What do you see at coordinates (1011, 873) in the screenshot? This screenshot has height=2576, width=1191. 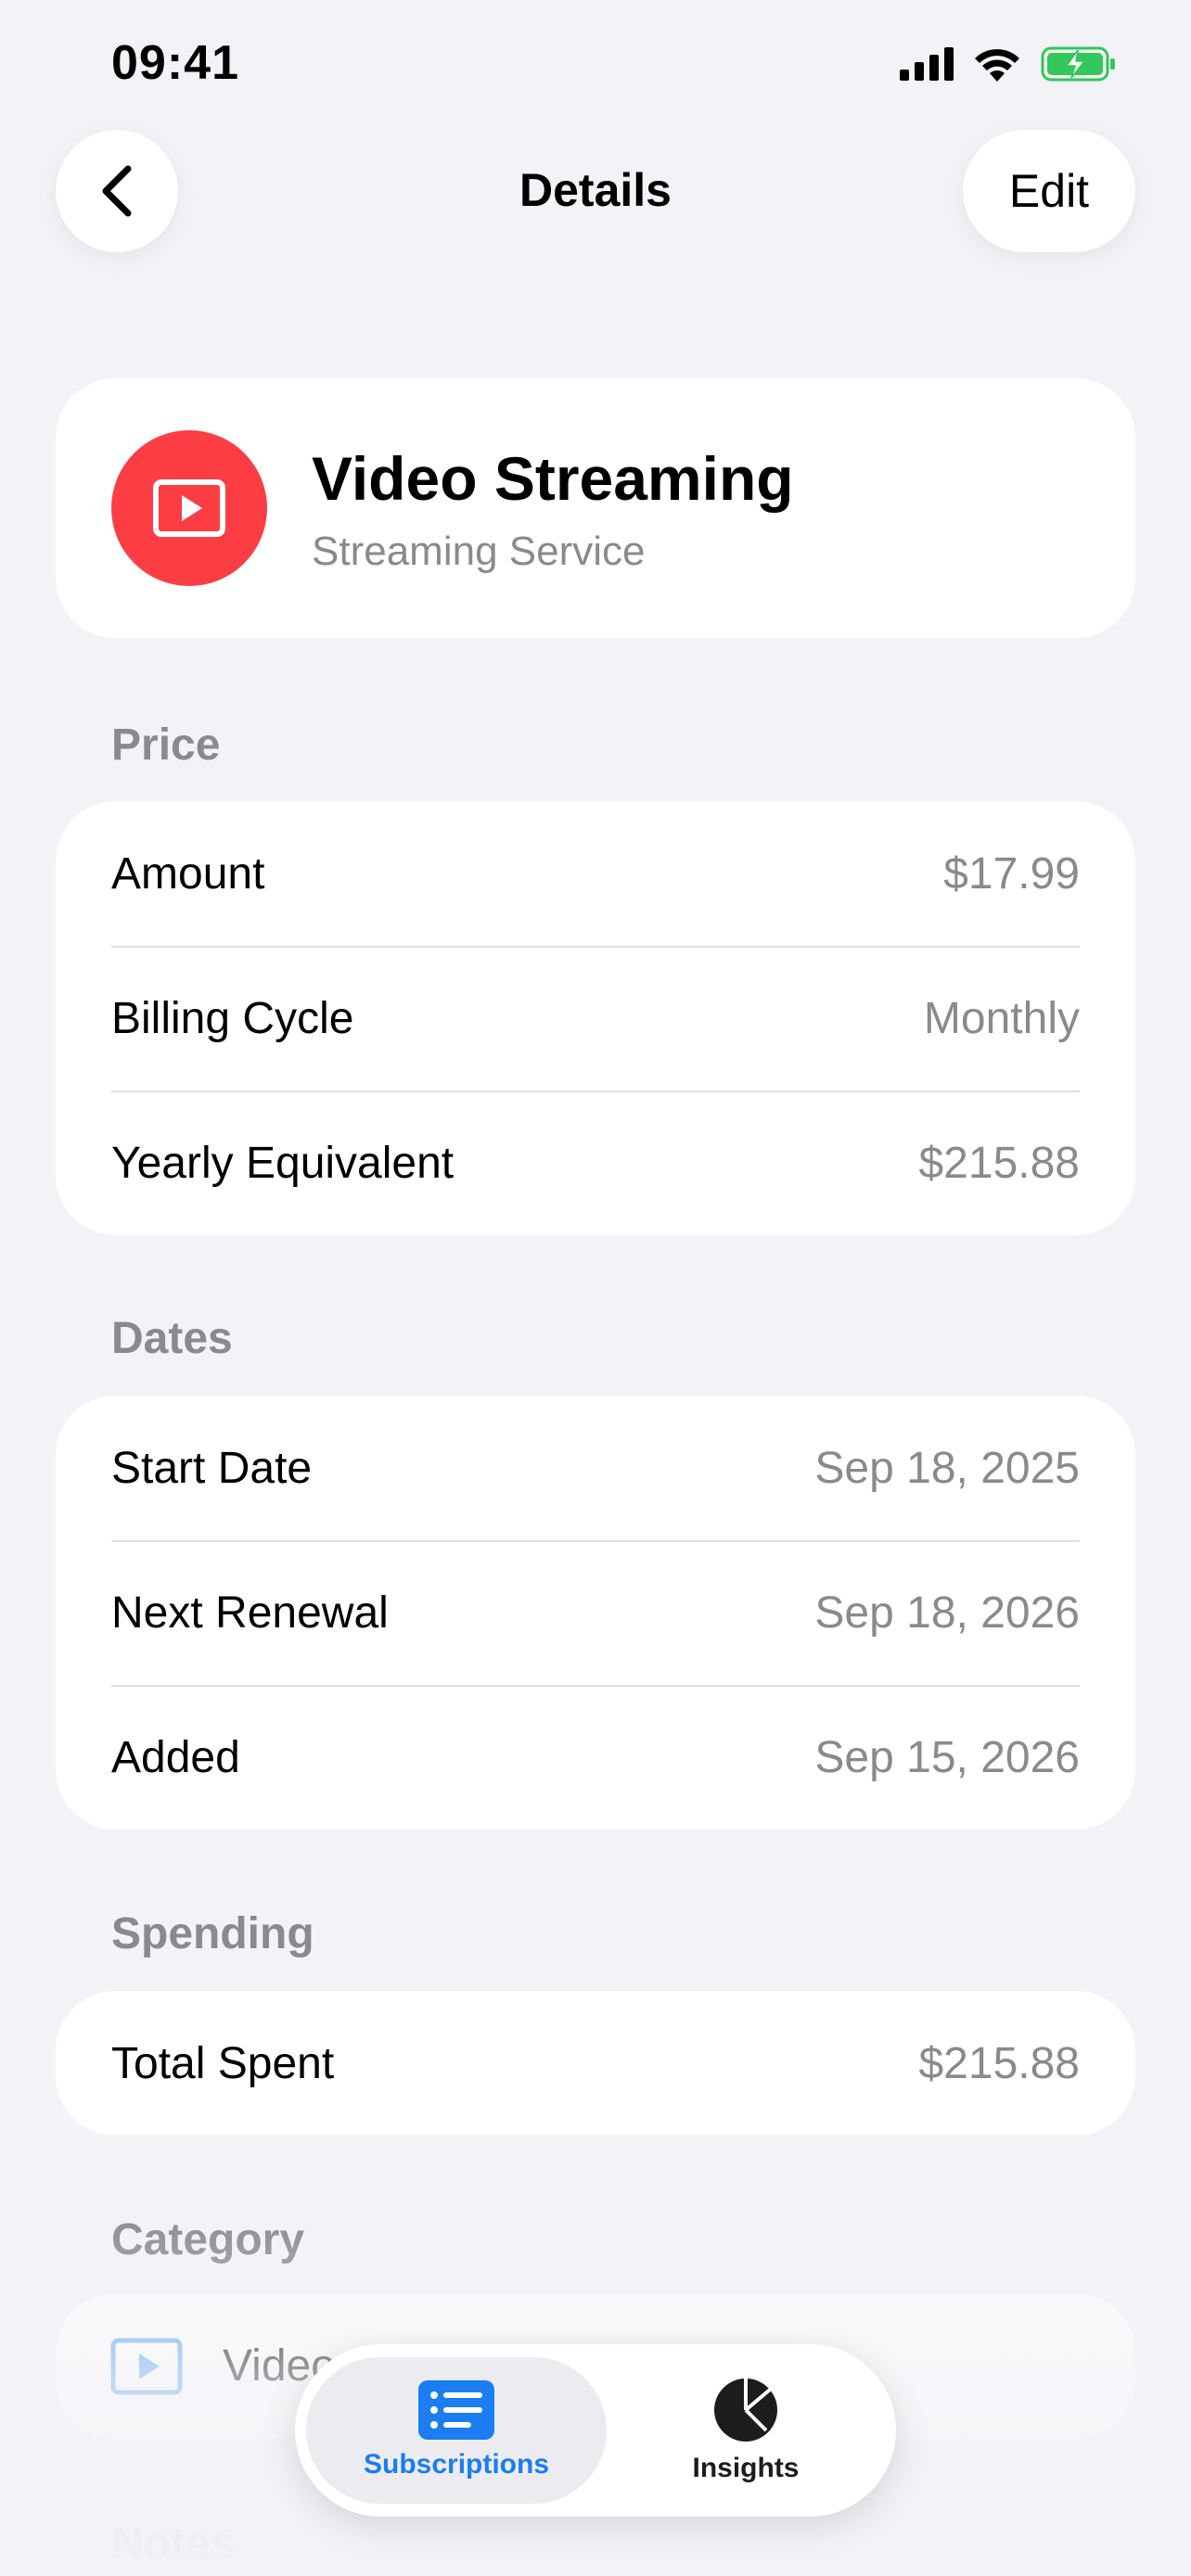 I see `row-value: $17.99` at bounding box center [1011, 873].